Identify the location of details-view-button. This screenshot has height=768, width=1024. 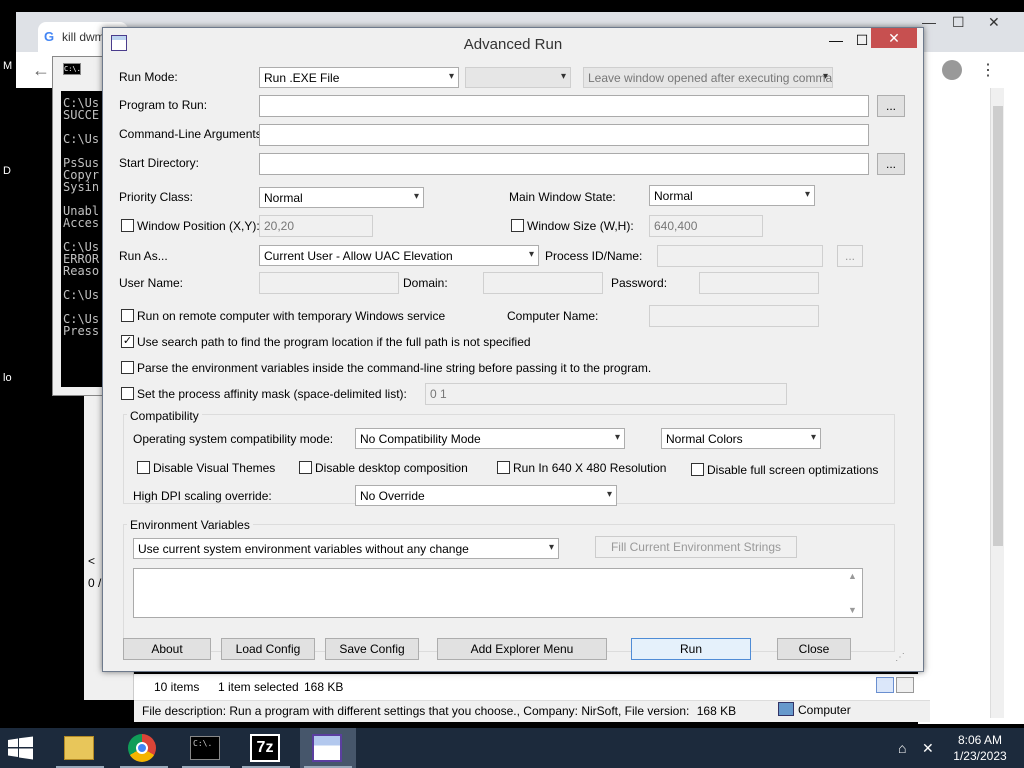
(885, 685).